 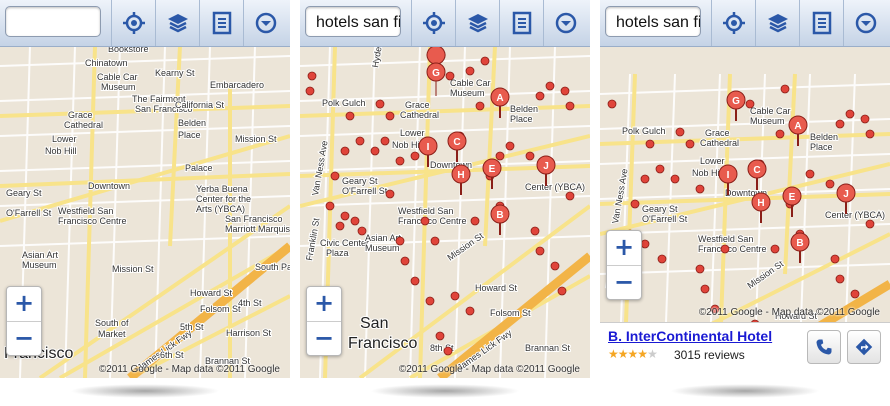 What do you see at coordinates (109, 186) in the screenshot?
I see `svg-text: Downtown` at bounding box center [109, 186].